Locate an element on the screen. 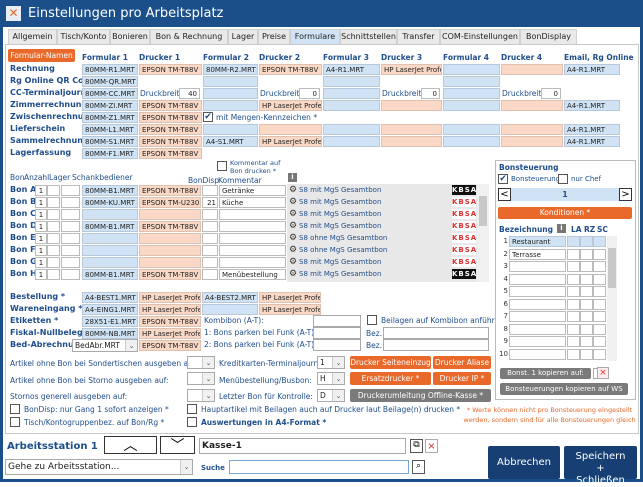 This screenshot has height=487, width=643. kombibon-input is located at coordinates (337, 321).